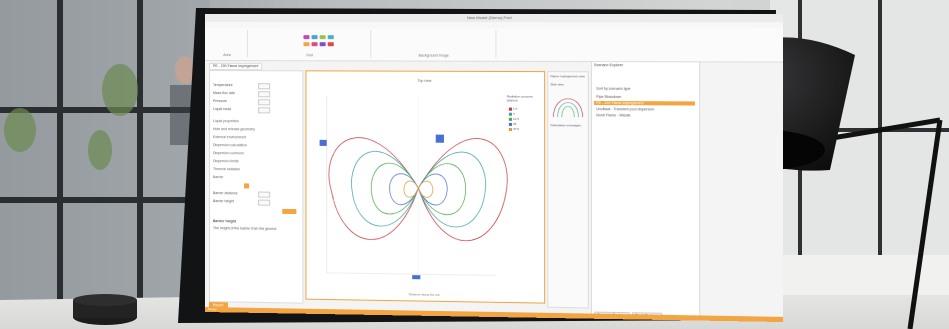  I want to click on barrier-checkbox, so click(247, 186).